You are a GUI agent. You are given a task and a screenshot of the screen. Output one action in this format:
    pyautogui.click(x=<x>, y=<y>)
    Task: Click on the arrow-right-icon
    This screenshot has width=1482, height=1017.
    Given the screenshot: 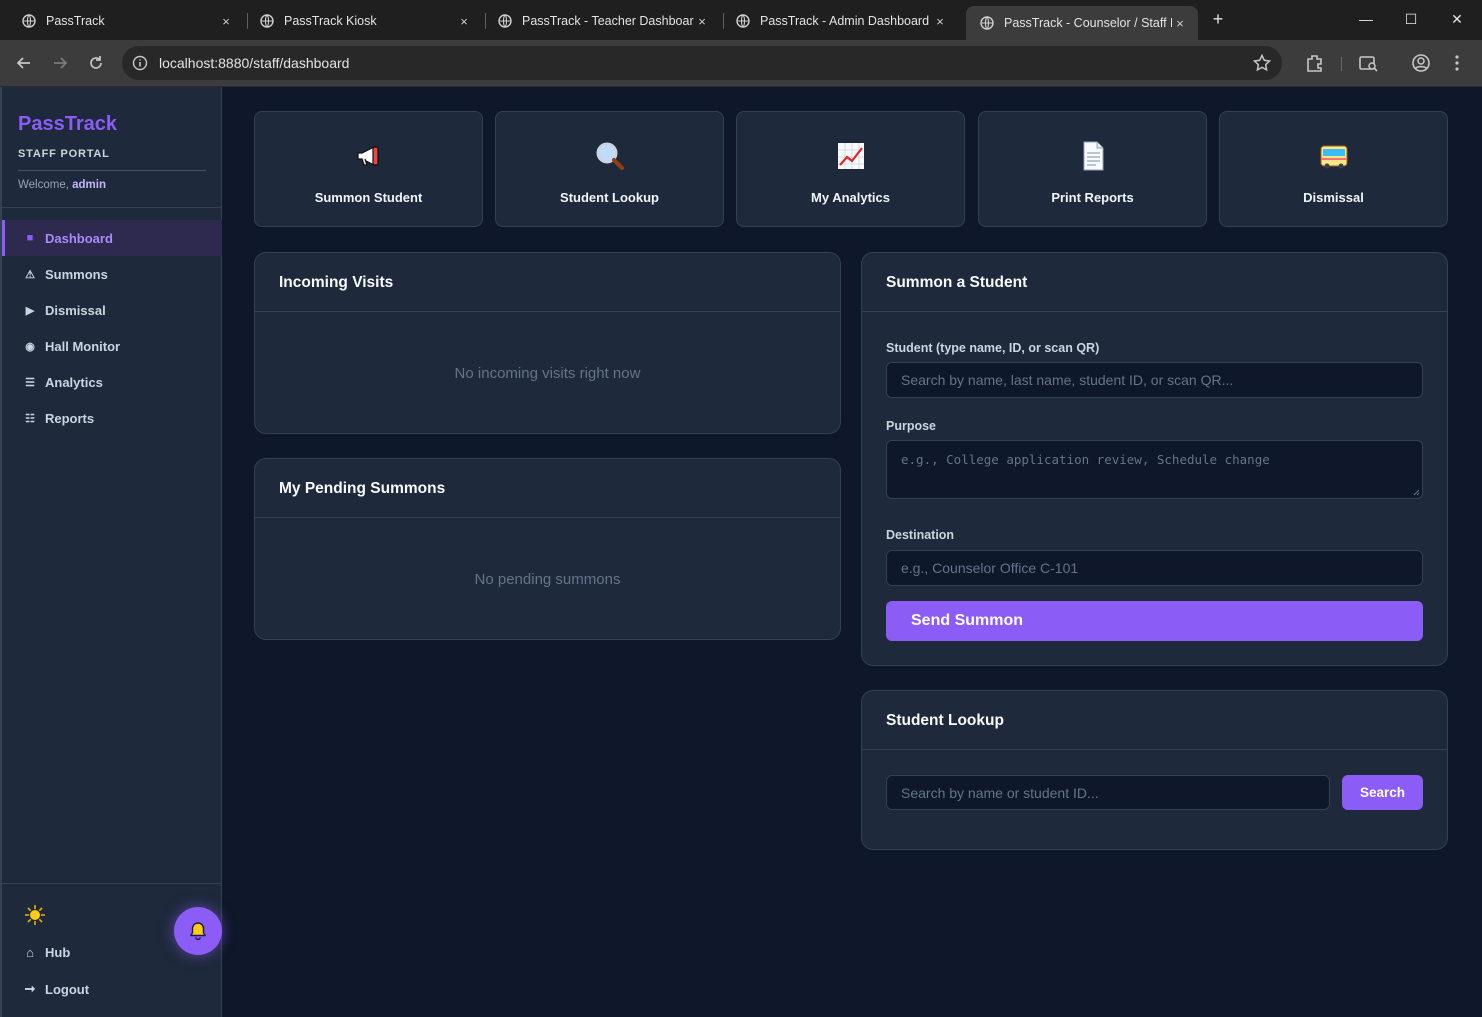 What is the action you would take?
    pyautogui.click(x=61, y=63)
    